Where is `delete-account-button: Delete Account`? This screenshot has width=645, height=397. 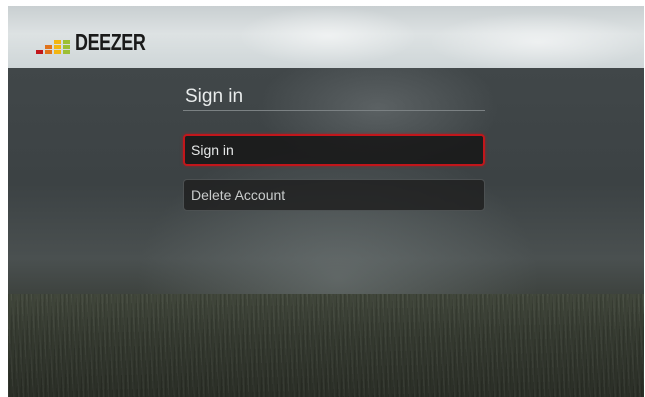
delete-account-button: Delete Account is located at coordinates (334, 195).